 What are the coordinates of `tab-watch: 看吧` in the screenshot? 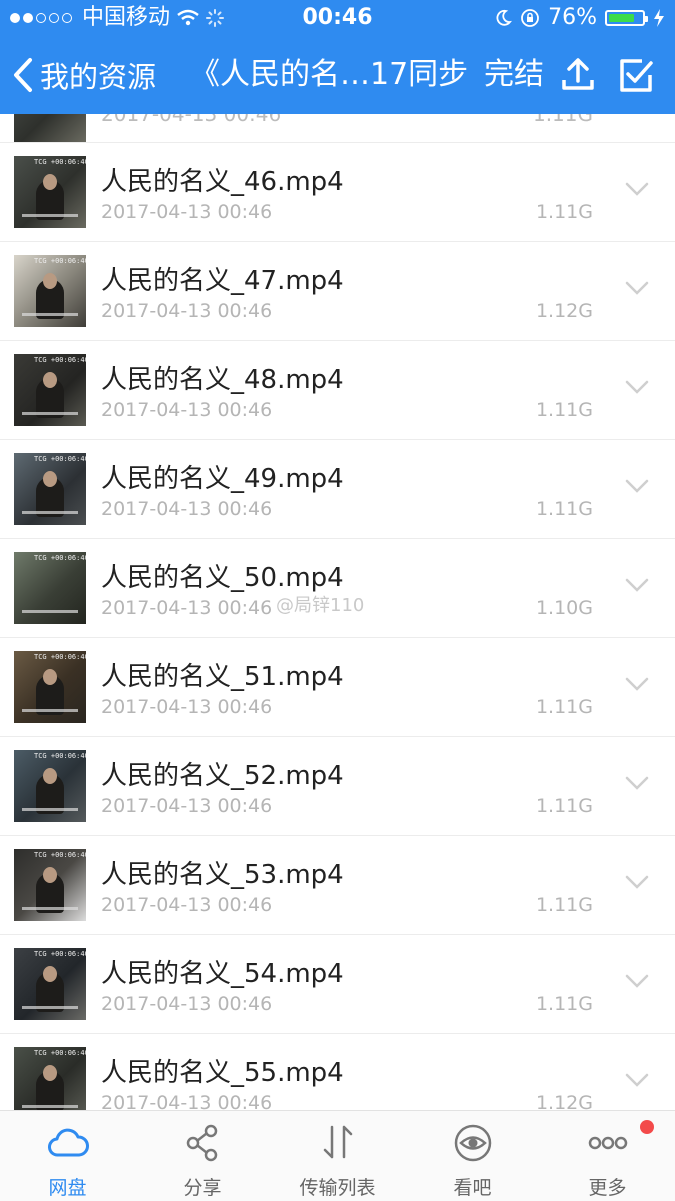 It's located at (472, 1156).